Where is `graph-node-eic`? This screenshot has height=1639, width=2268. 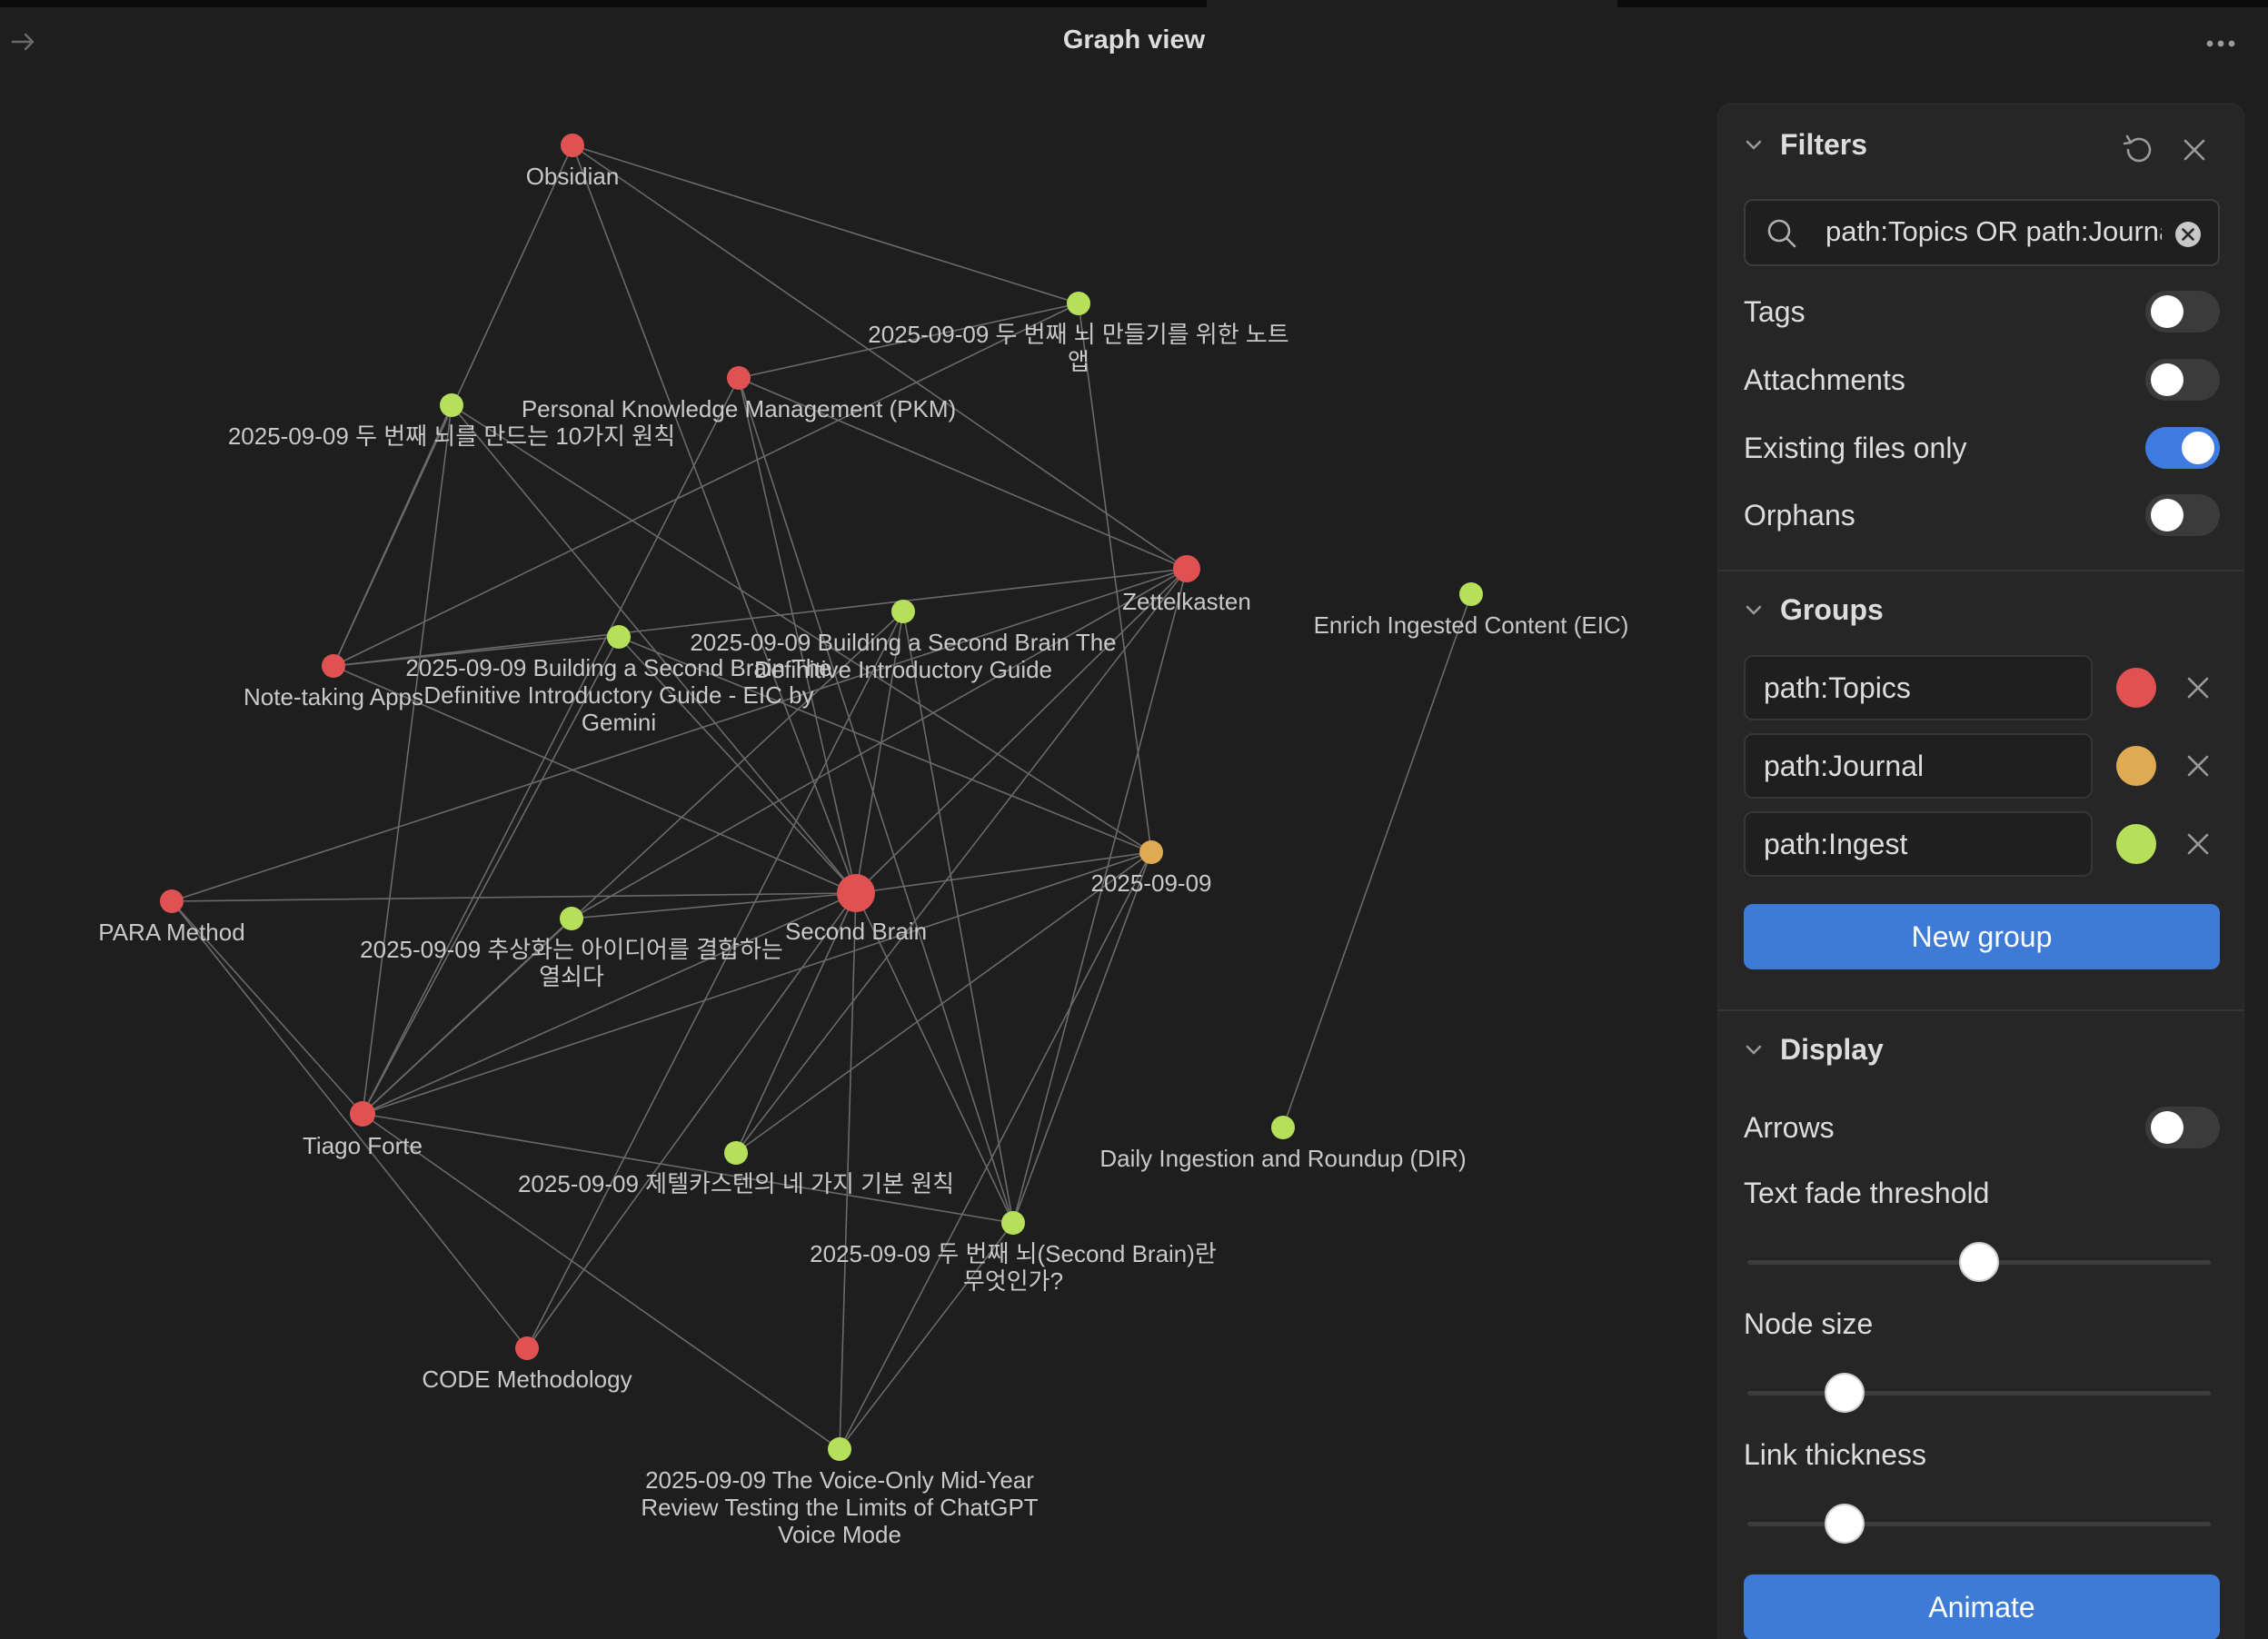
graph-node-eic is located at coordinates (1471, 594).